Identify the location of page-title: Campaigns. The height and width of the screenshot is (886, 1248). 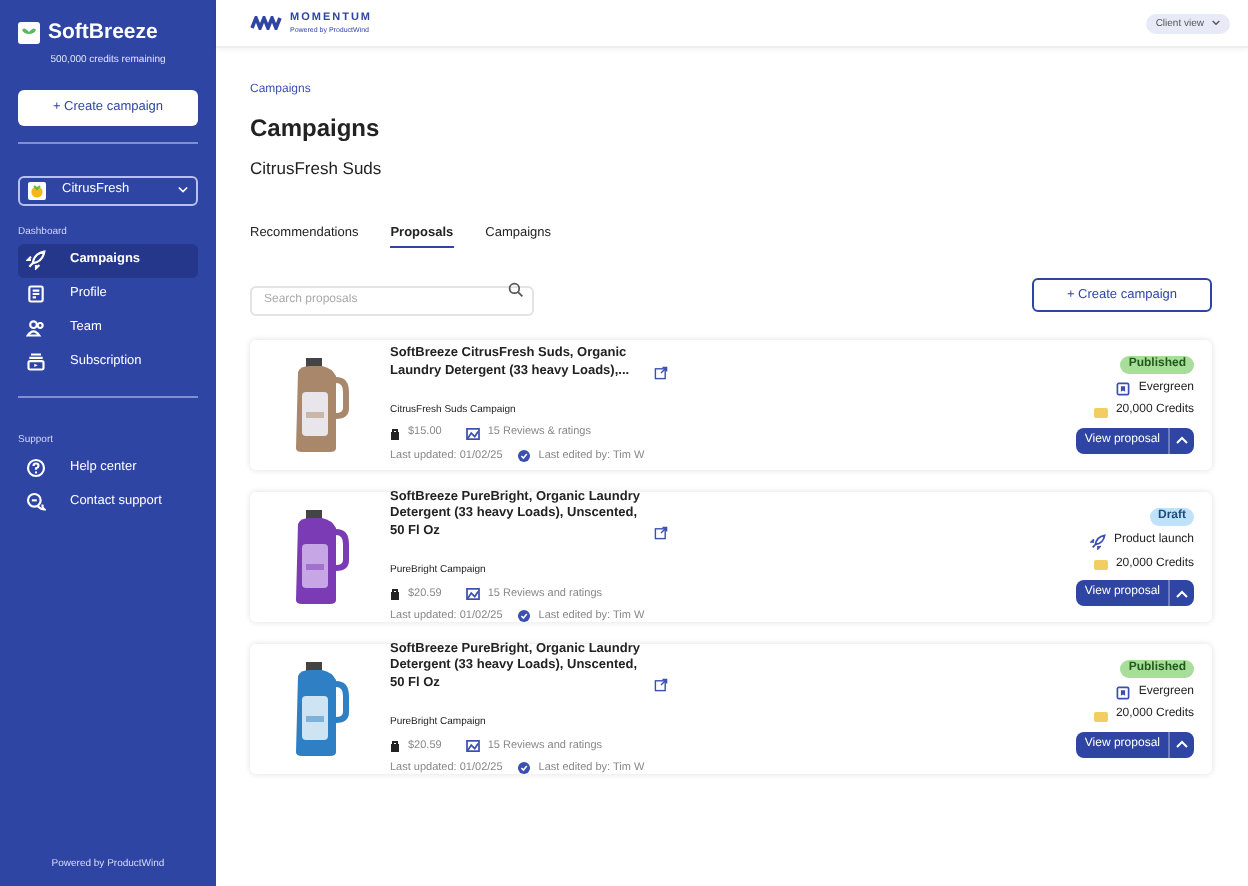
(315, 129).